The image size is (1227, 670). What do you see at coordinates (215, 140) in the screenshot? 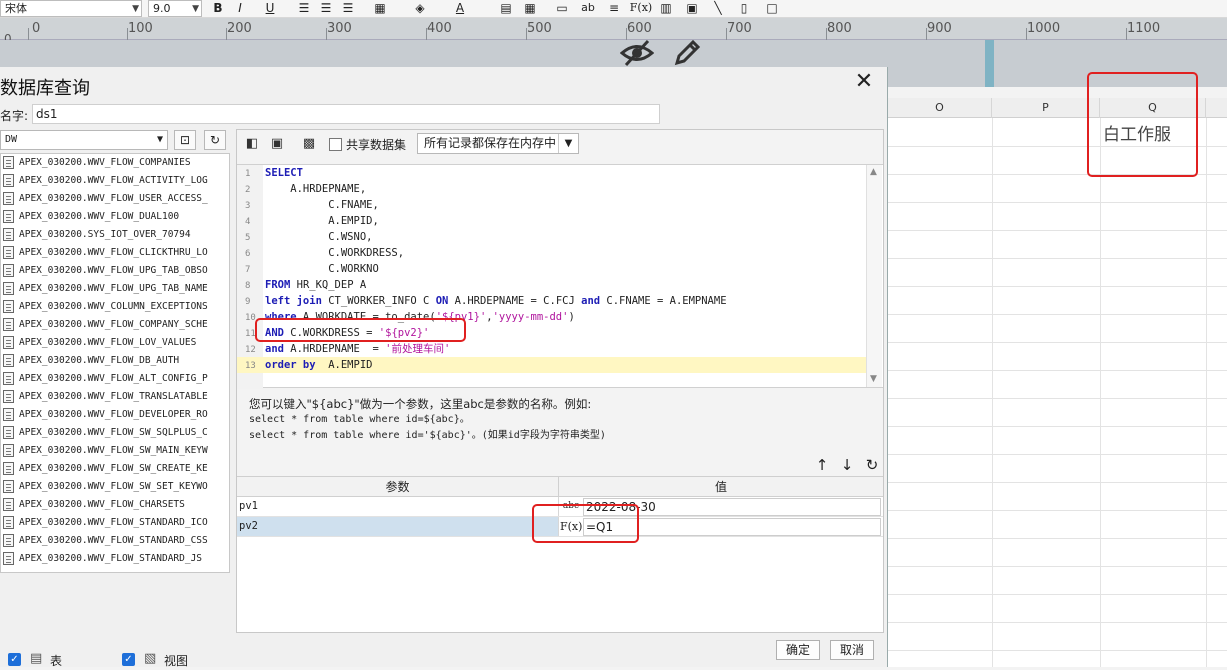
I see `refresh-icon: ↻` at bounding box center [215, 140].